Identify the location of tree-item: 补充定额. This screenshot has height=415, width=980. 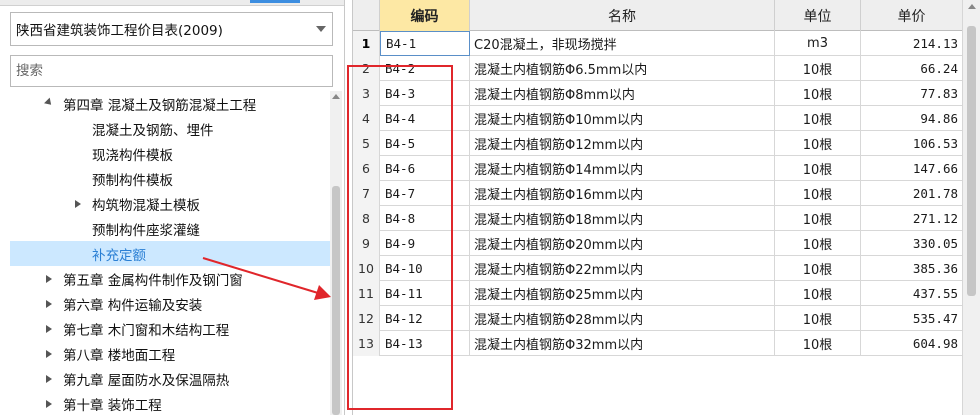
(170, 253).